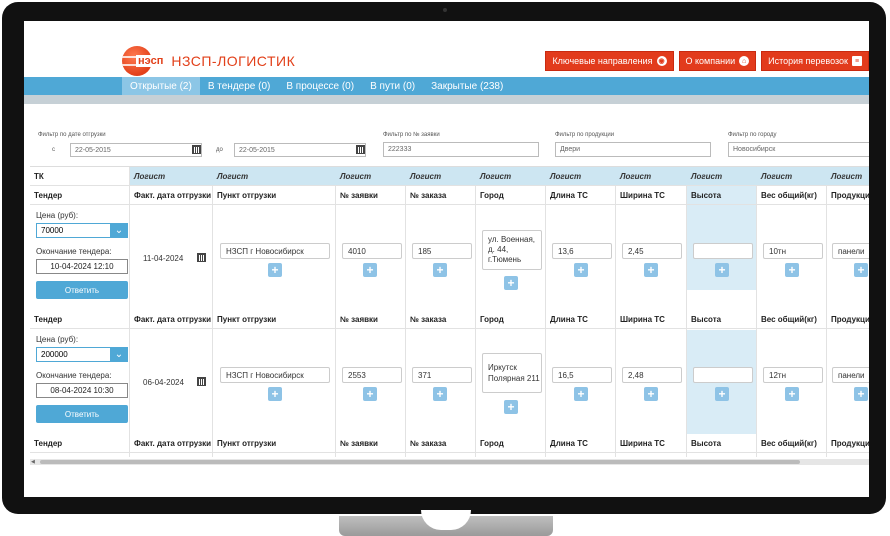 The height and width of the screenshot is (536, 890). I want to click on city-filter-input: Новосибирск, so click(798, 149).